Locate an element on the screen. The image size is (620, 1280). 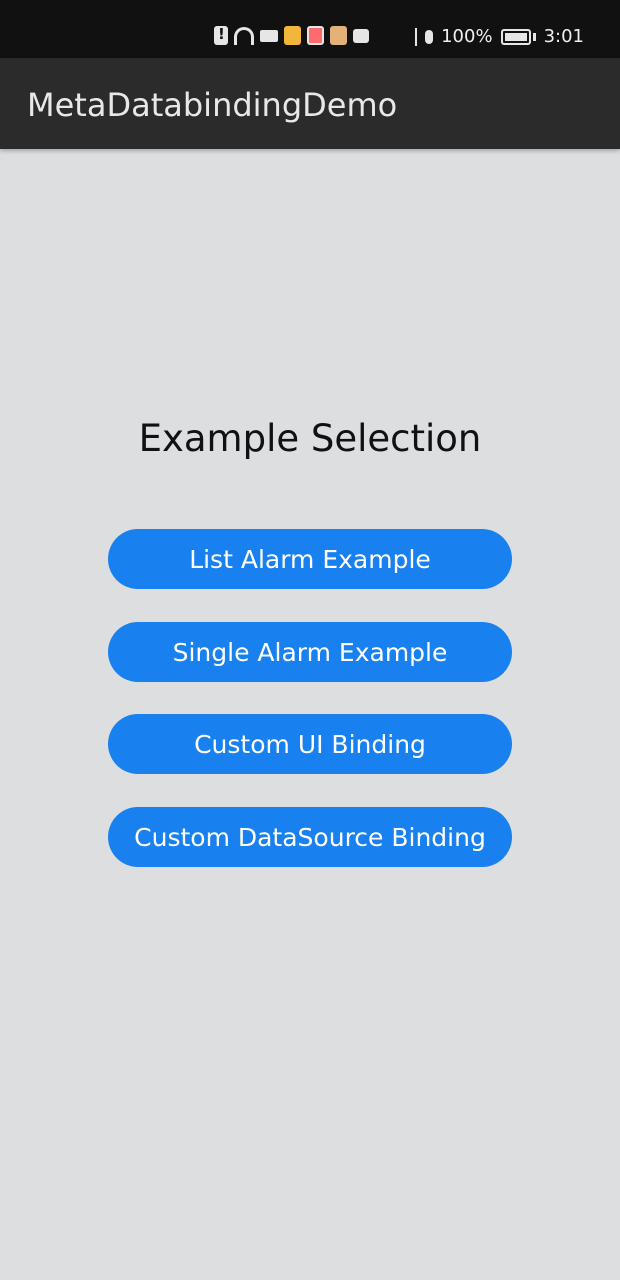
battery-percent: 100% is located at coordinates (467, 36).